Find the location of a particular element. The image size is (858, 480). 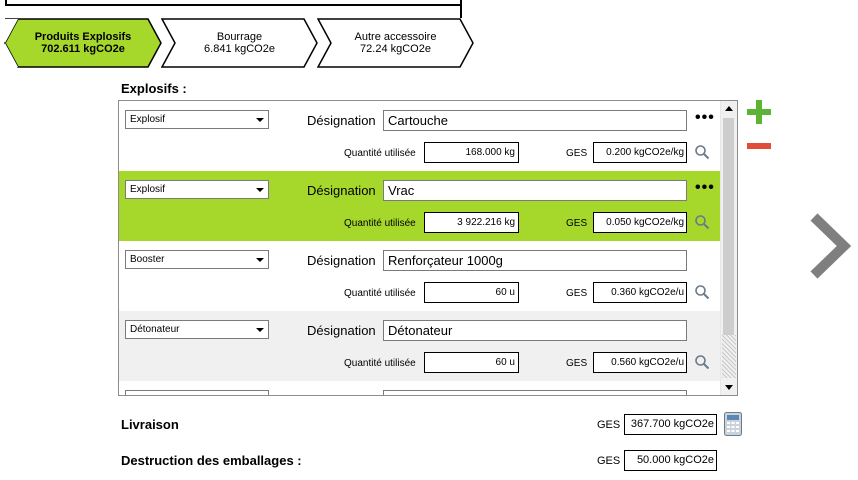

breadcrumb-value: 6.841 kgCO2e is located at coordinates (239, 49).